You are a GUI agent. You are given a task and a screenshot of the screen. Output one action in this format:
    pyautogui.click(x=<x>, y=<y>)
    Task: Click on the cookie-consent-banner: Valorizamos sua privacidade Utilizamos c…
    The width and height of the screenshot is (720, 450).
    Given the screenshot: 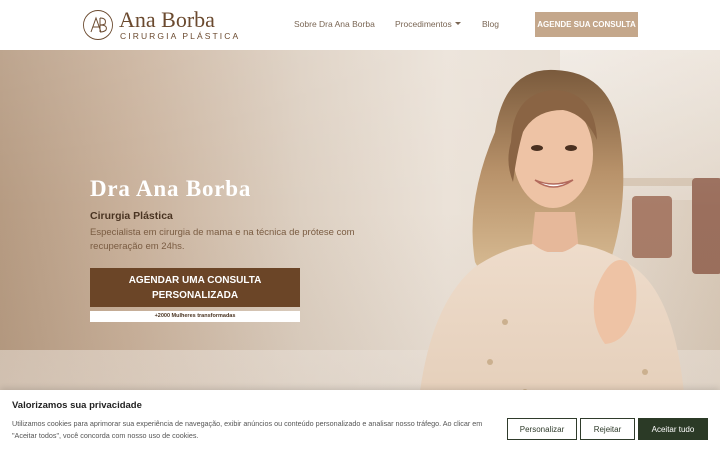 What is the action you would take?
    pyautogui.click(x=360, y=420)
    